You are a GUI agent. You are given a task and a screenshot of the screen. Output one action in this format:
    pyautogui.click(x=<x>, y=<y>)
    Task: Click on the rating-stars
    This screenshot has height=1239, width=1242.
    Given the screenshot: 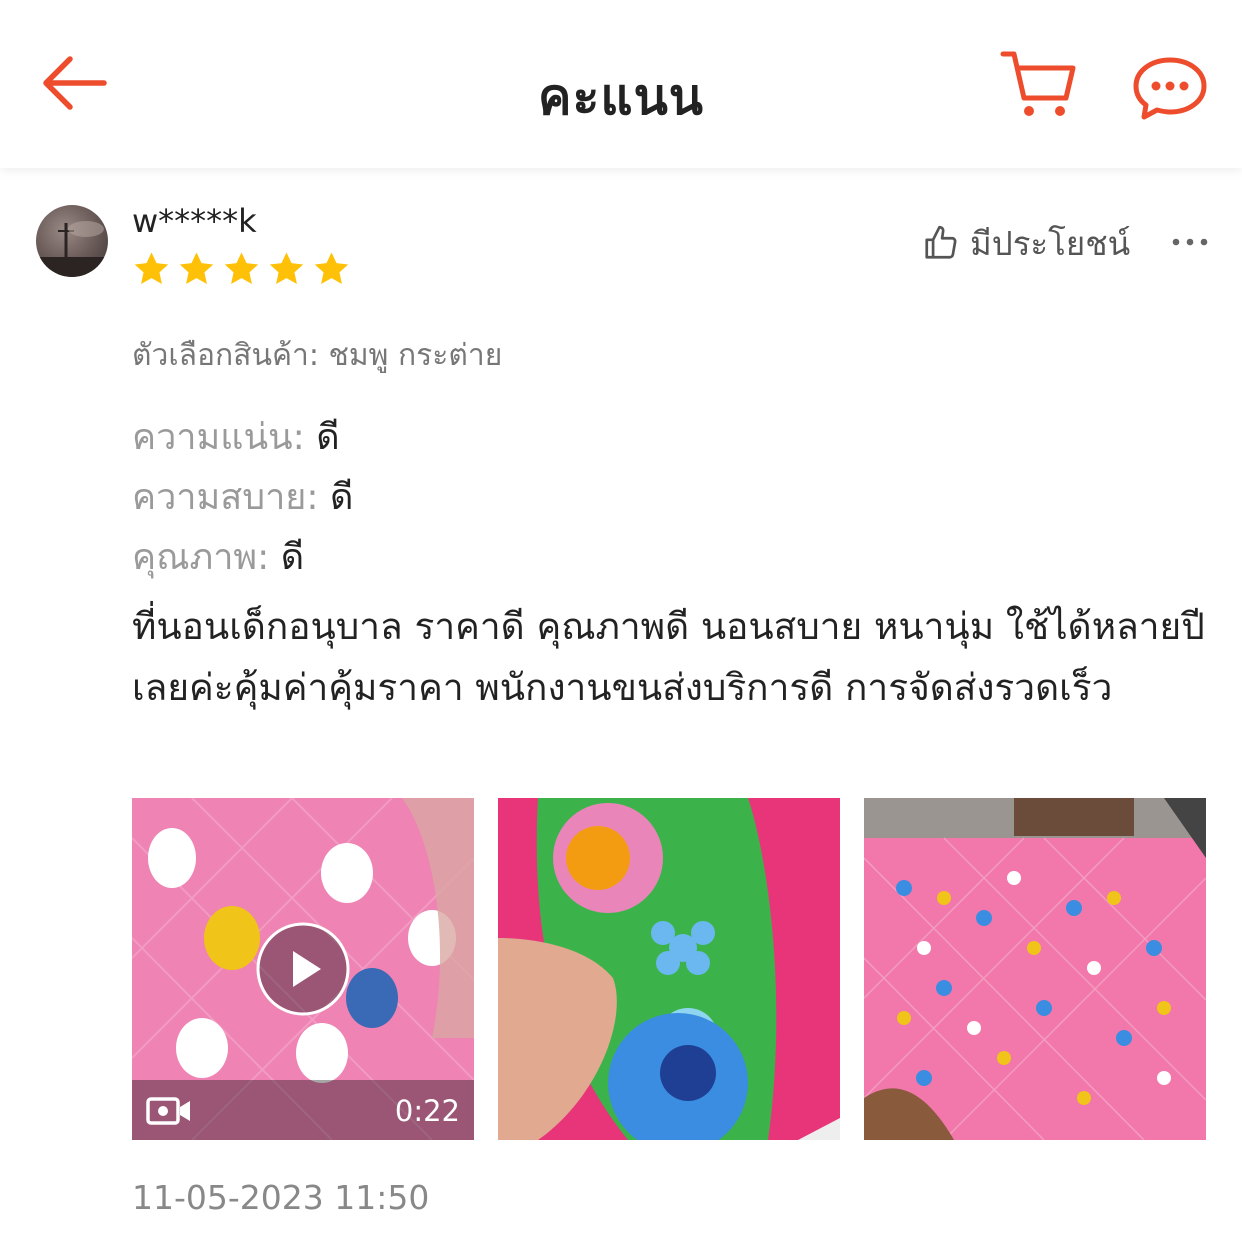 What is the action you would take?
    pyautogui.click(x=241, y=271)
    